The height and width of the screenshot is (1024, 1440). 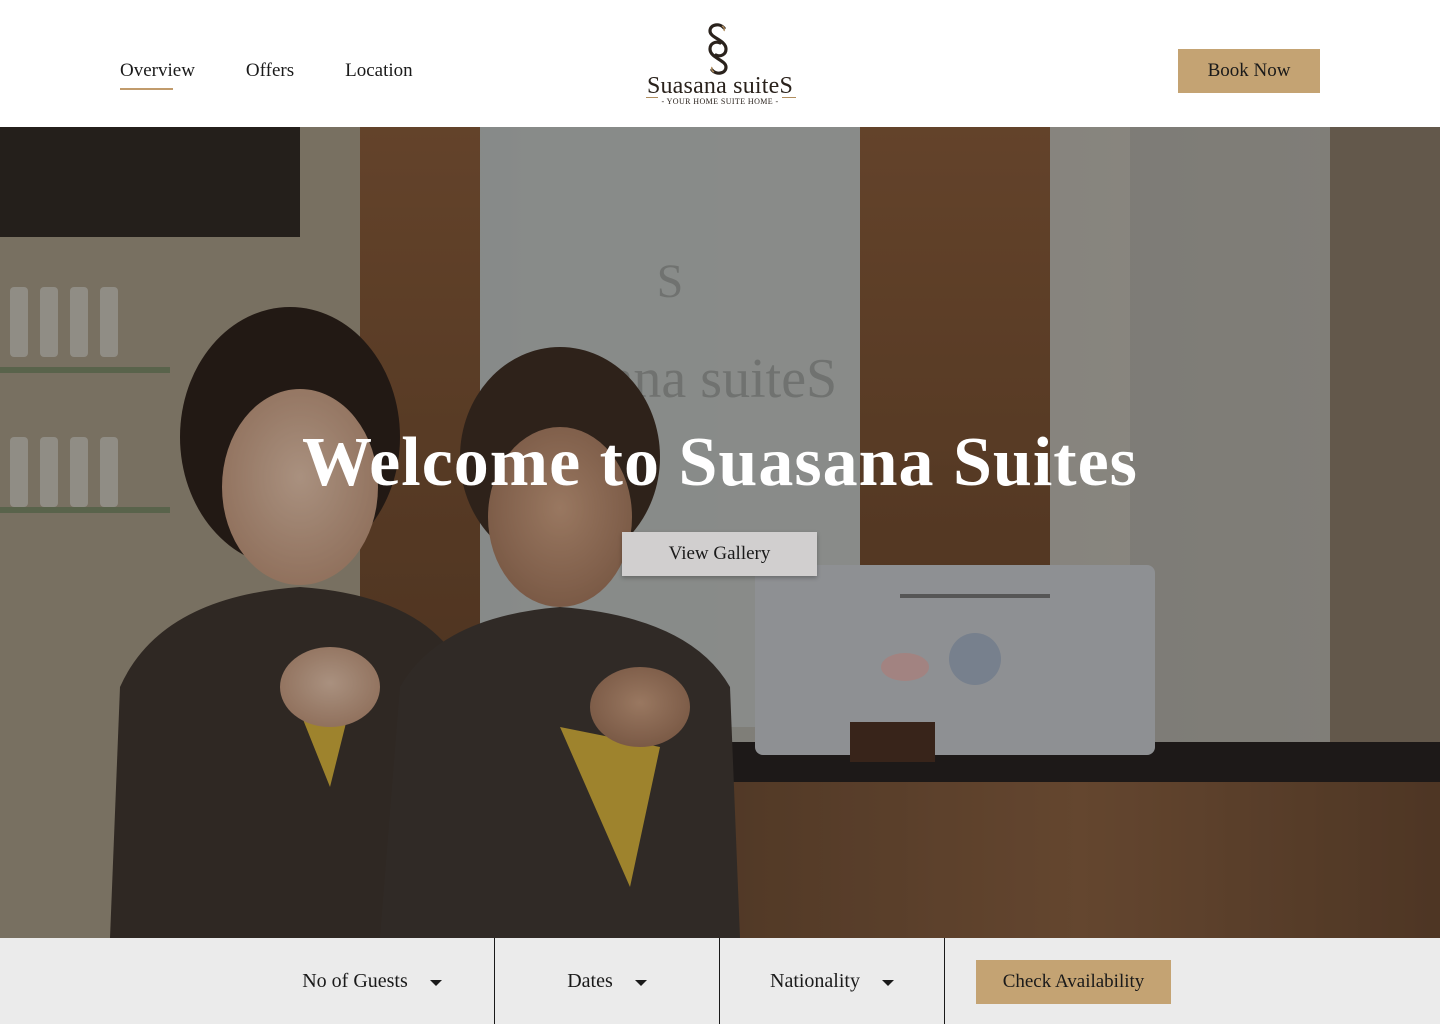 I want to click on guests-select: No of Guests, so click(x=372, y=981).